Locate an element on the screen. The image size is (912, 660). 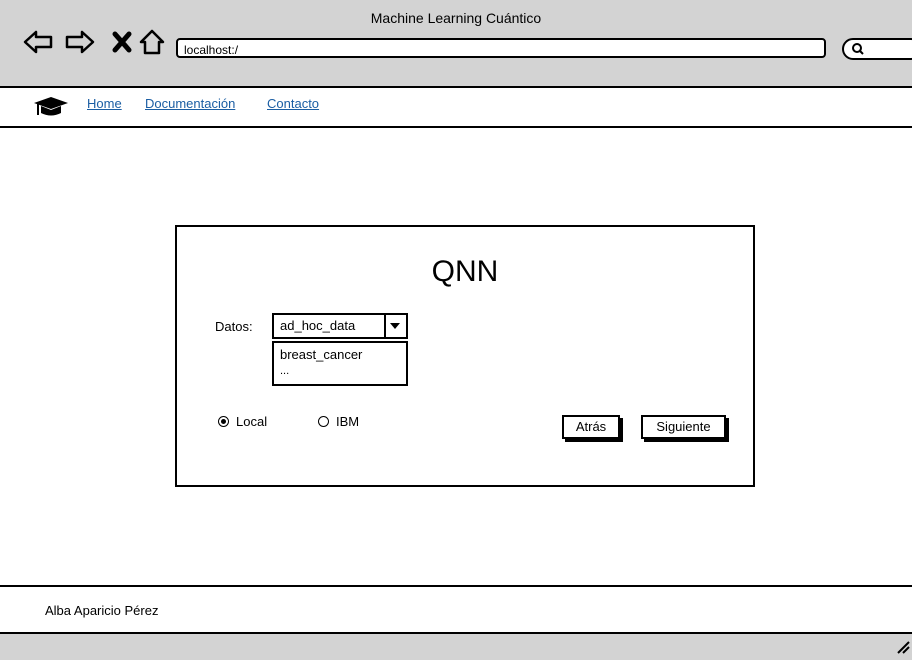
footer-divider is located at coordinates (456, 586).